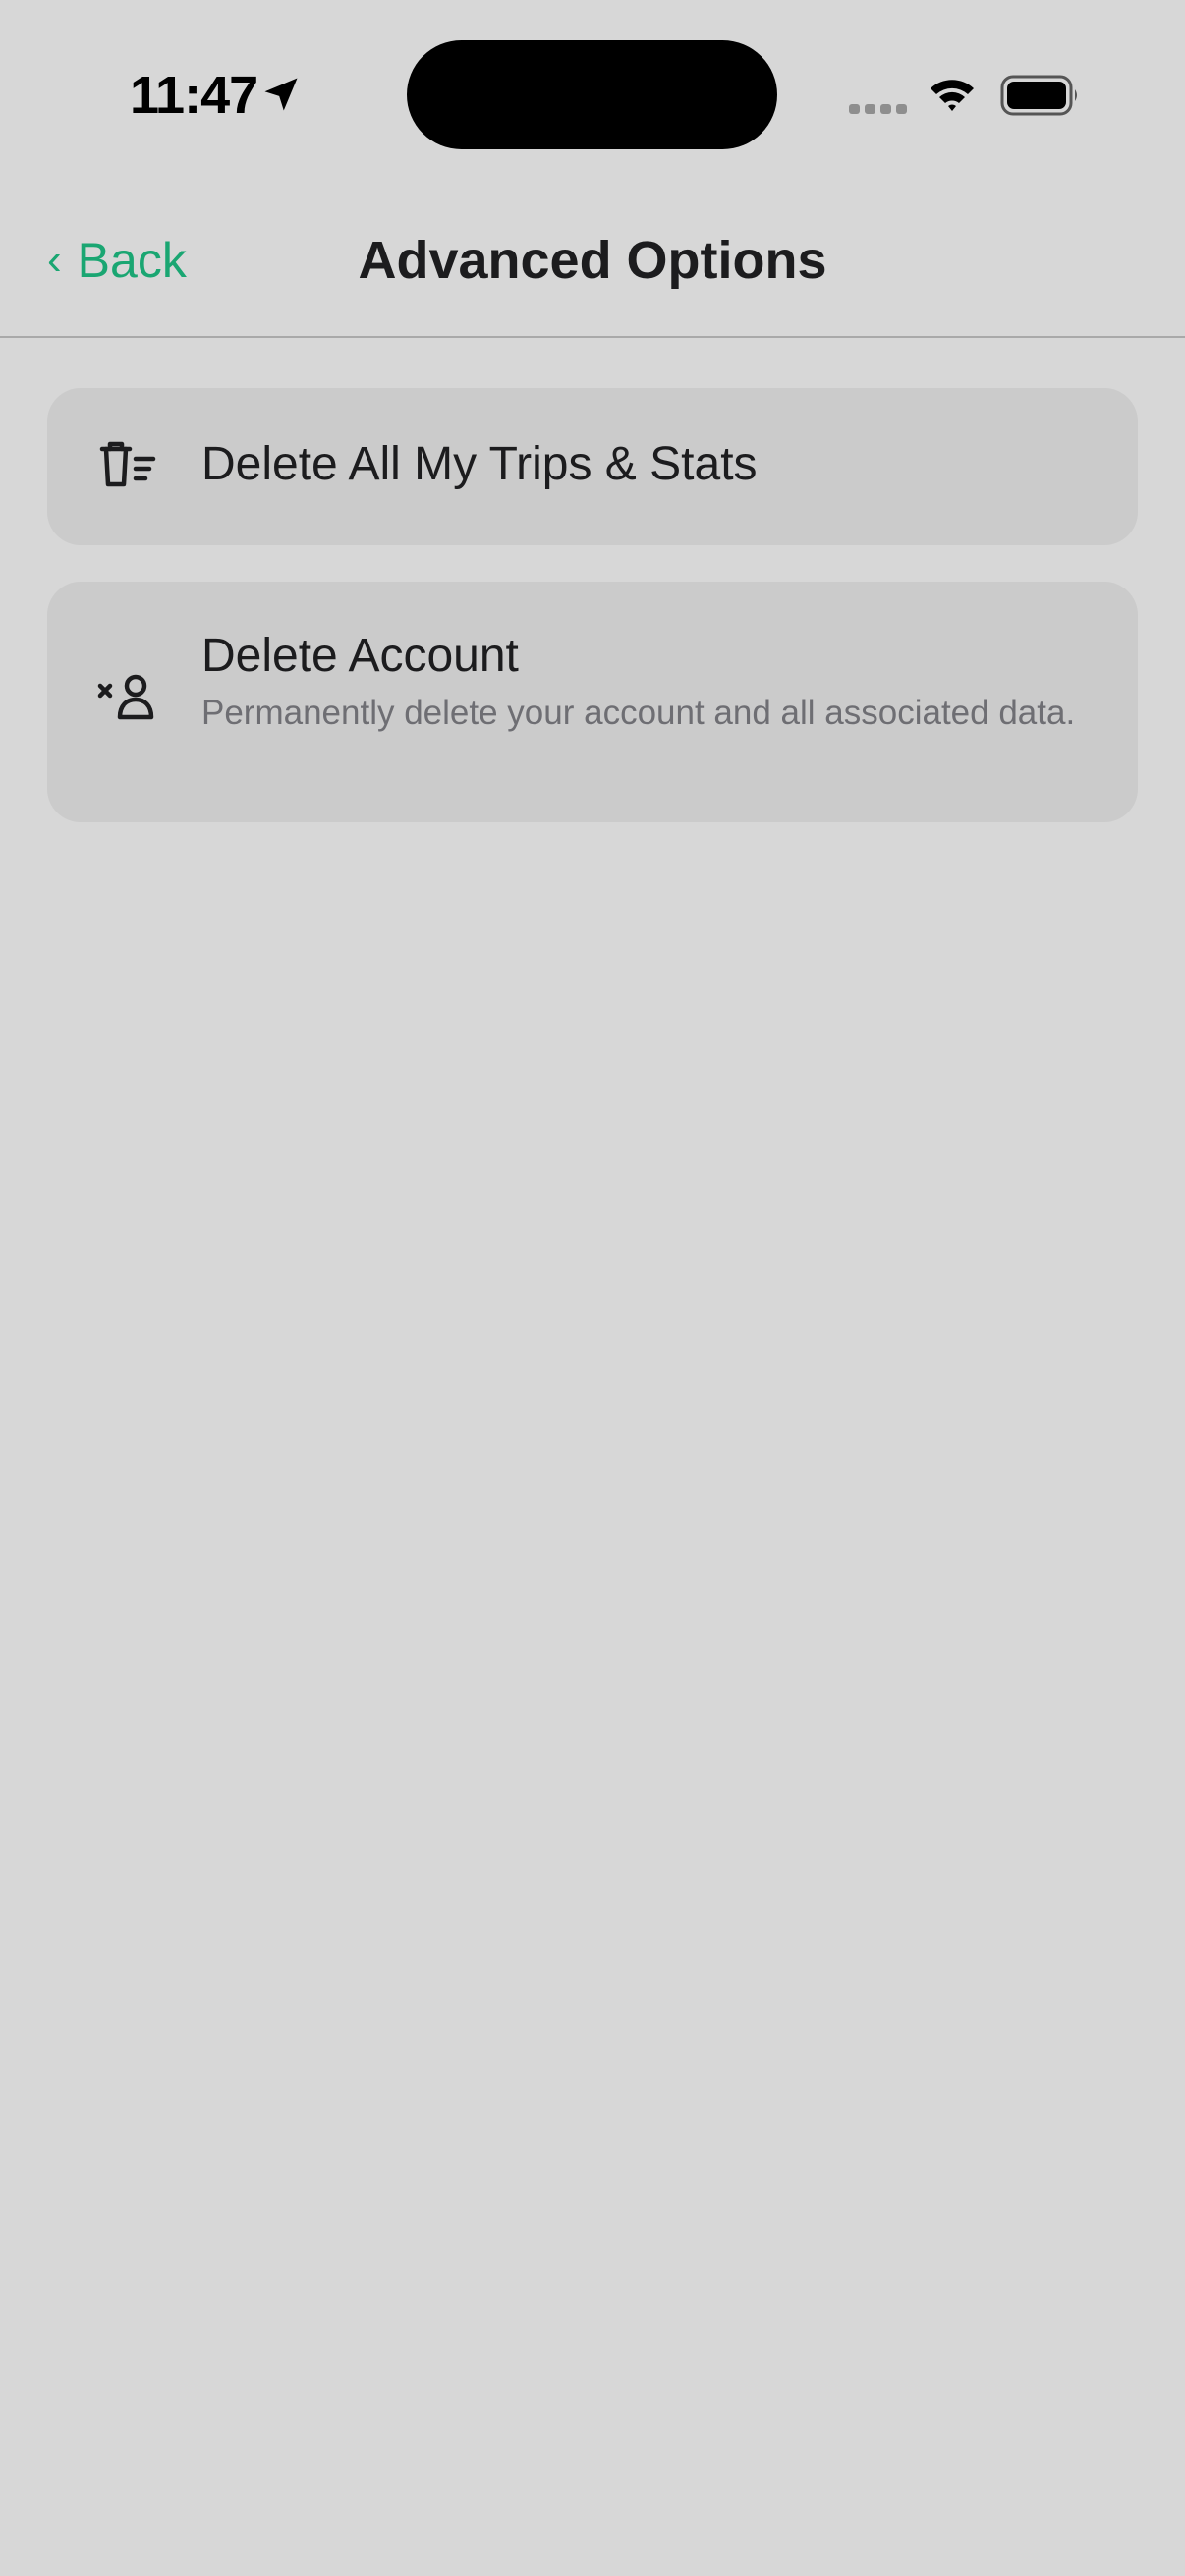  I want to click on nav-divider, so click(592, 337).